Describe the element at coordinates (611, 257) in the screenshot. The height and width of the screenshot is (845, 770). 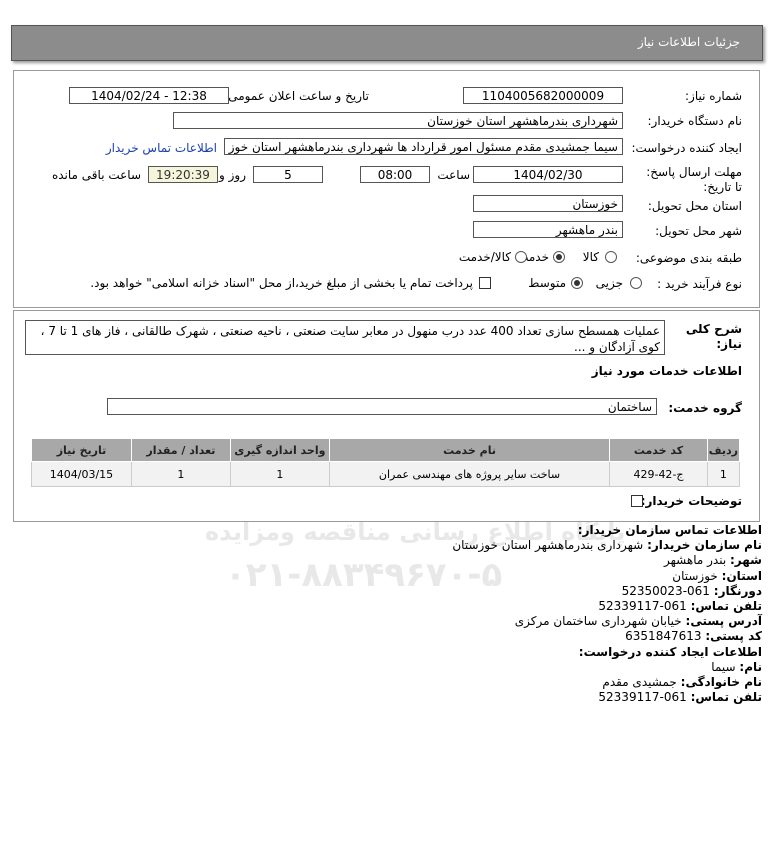
I see `category-goods-radio` at that location.